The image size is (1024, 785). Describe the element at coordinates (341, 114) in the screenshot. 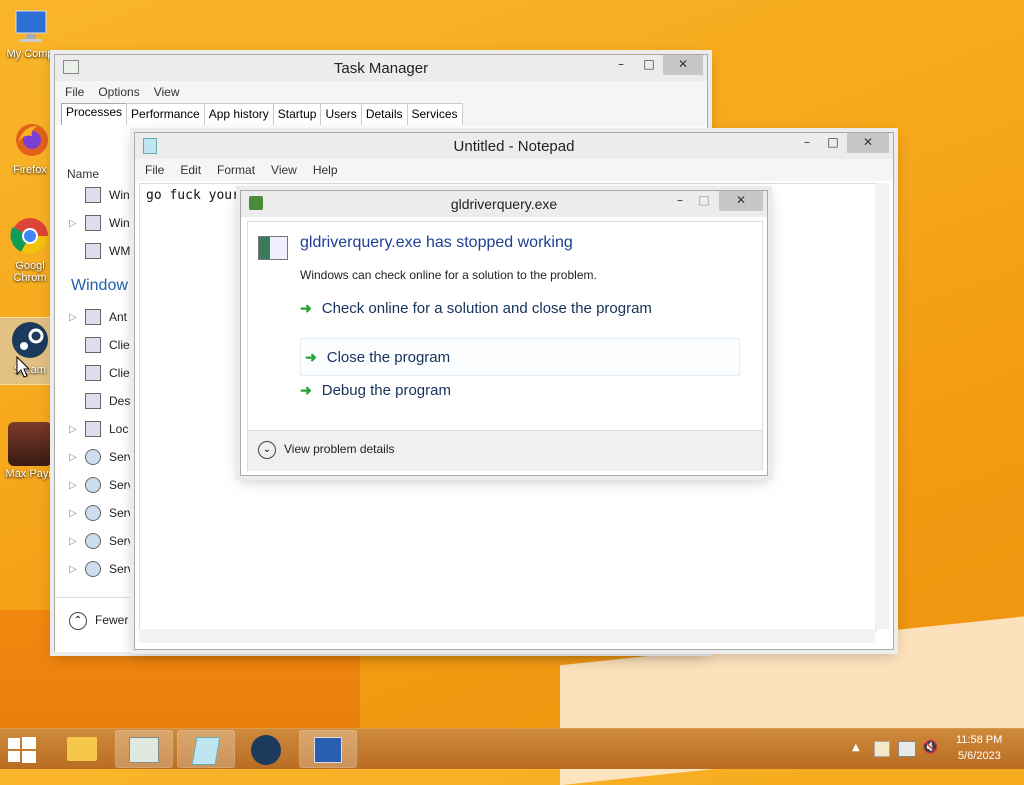

I see `tab-users: Users` at that location.